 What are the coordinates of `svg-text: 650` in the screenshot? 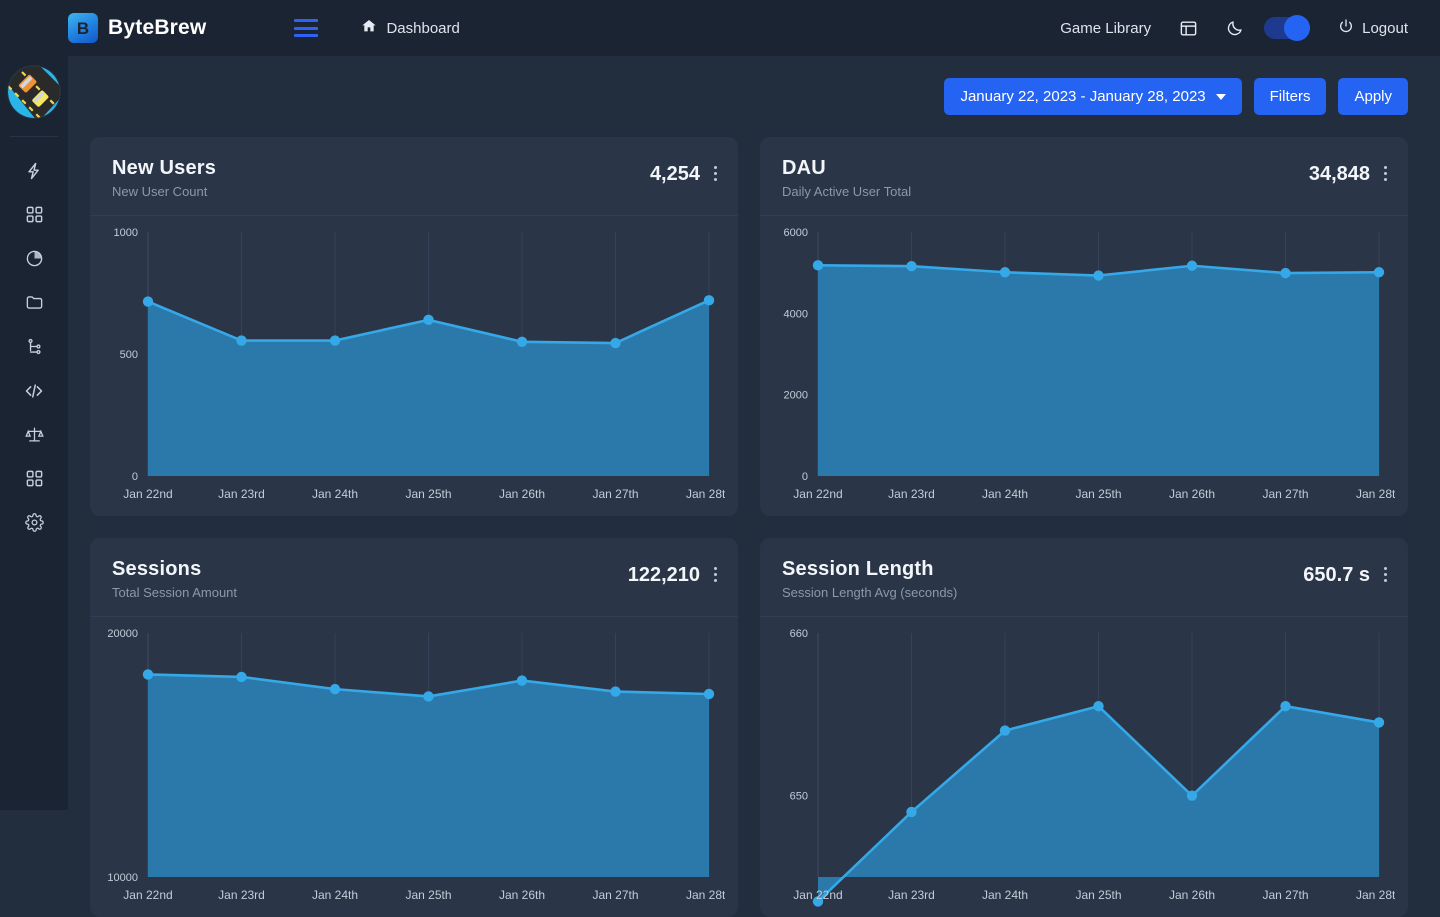 It's located at (799, 797).